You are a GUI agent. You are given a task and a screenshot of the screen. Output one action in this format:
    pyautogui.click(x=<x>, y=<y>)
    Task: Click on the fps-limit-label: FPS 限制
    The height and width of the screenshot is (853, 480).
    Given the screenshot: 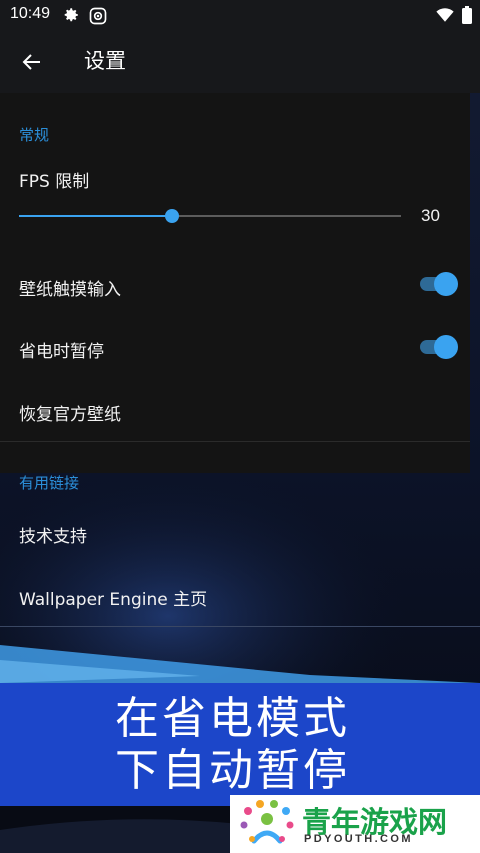 What is the action you would take?
    pyautogui.click(x=54, y=182)
    